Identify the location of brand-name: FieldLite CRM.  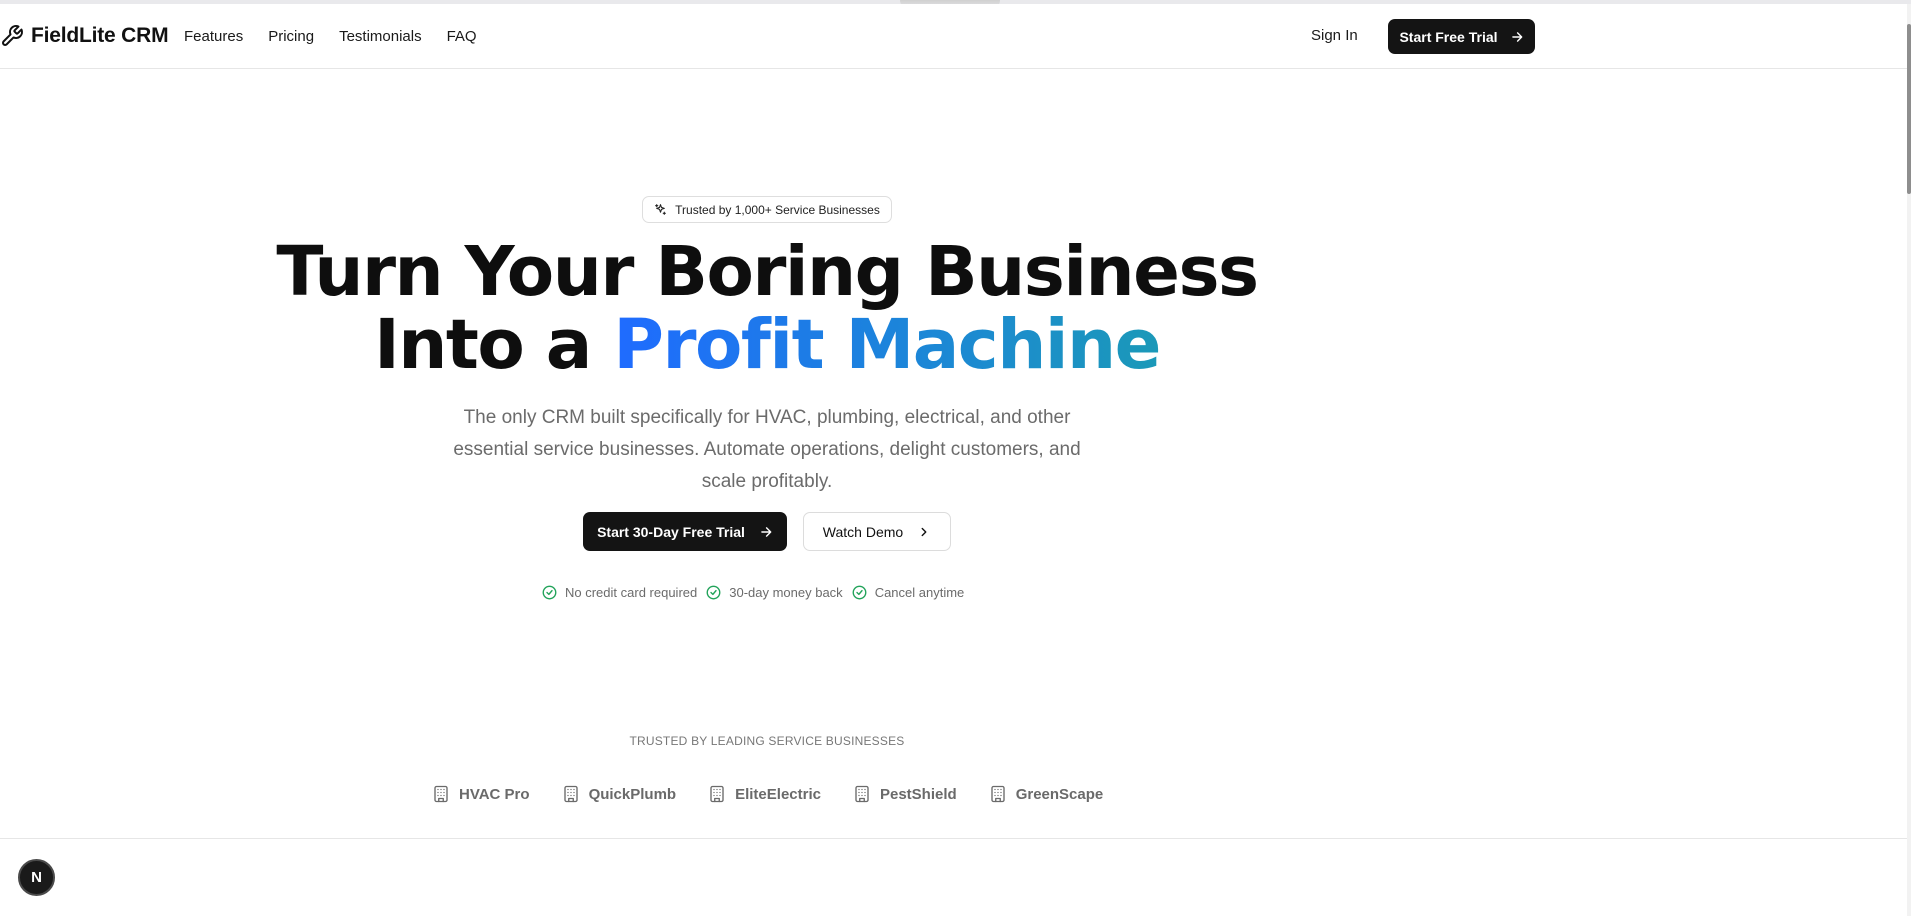
(100, 35).